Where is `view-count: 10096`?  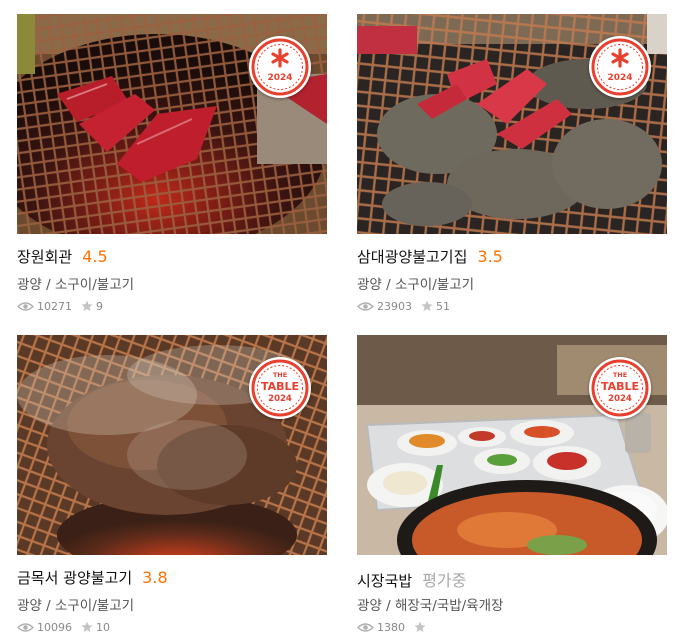
view-count: 10096 is located at coordinates (54, 627).